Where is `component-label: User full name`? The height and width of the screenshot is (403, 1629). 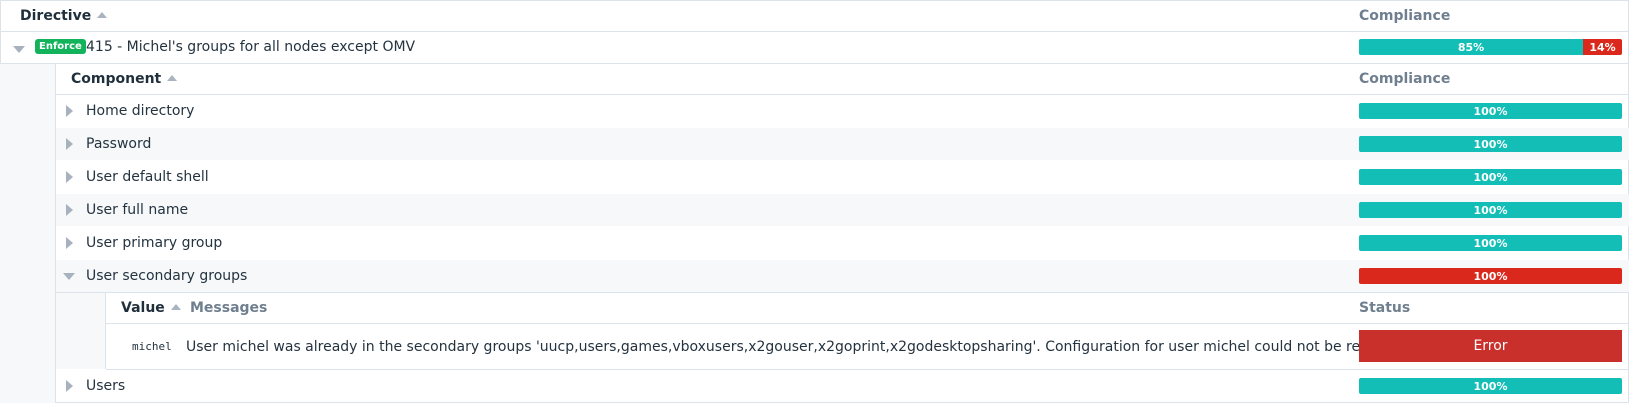 component-label: User full name is located at coordinates (137, 210).